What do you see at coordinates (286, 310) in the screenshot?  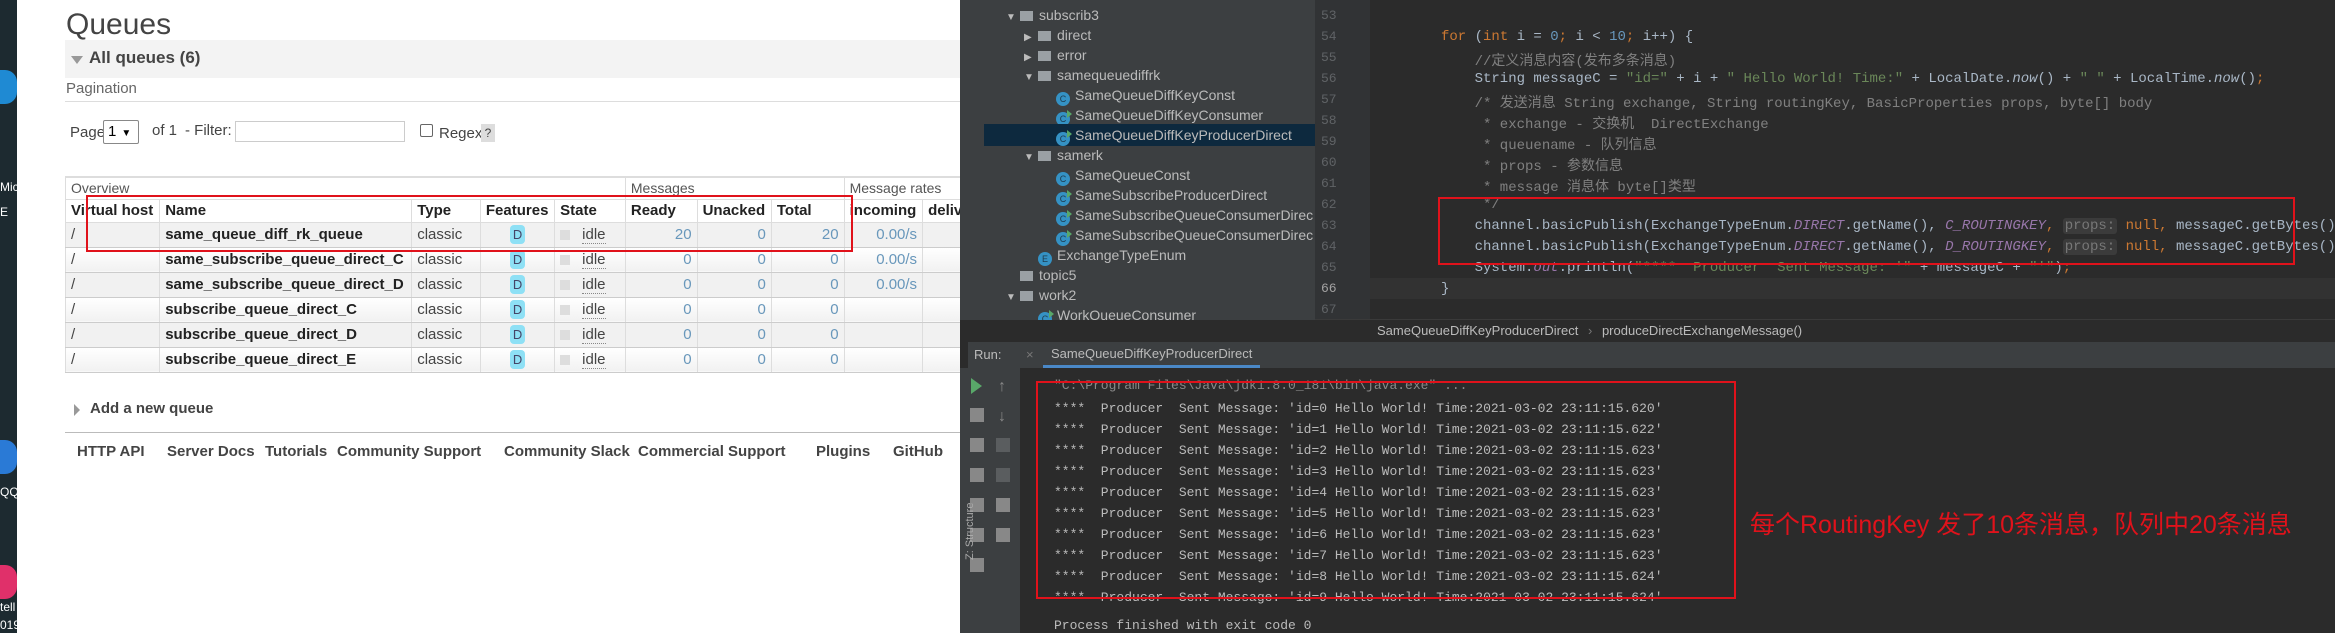 I see `queue-name-link: subscribe_queue_direct_C` at bounding box center [286, 310].